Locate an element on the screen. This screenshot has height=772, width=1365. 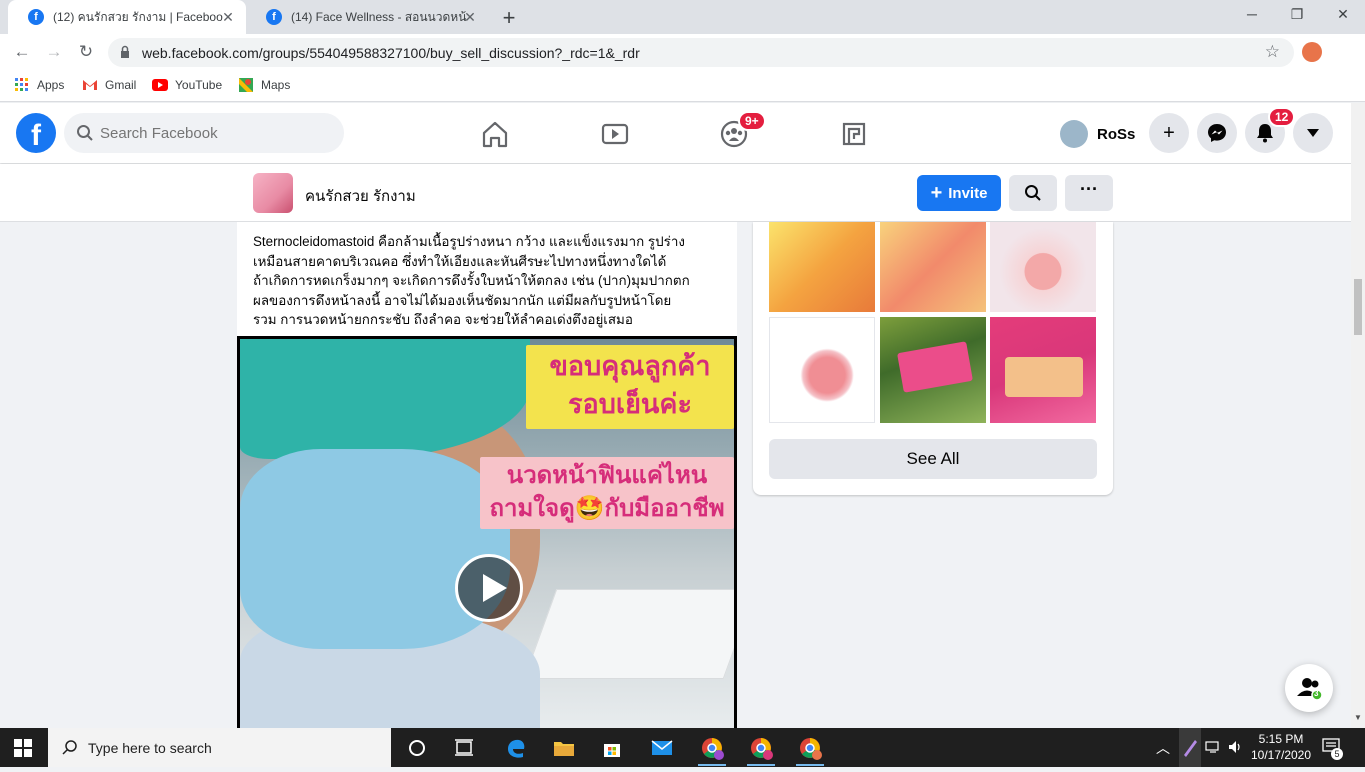
extension-icon is located at coordinates (1312, 52).